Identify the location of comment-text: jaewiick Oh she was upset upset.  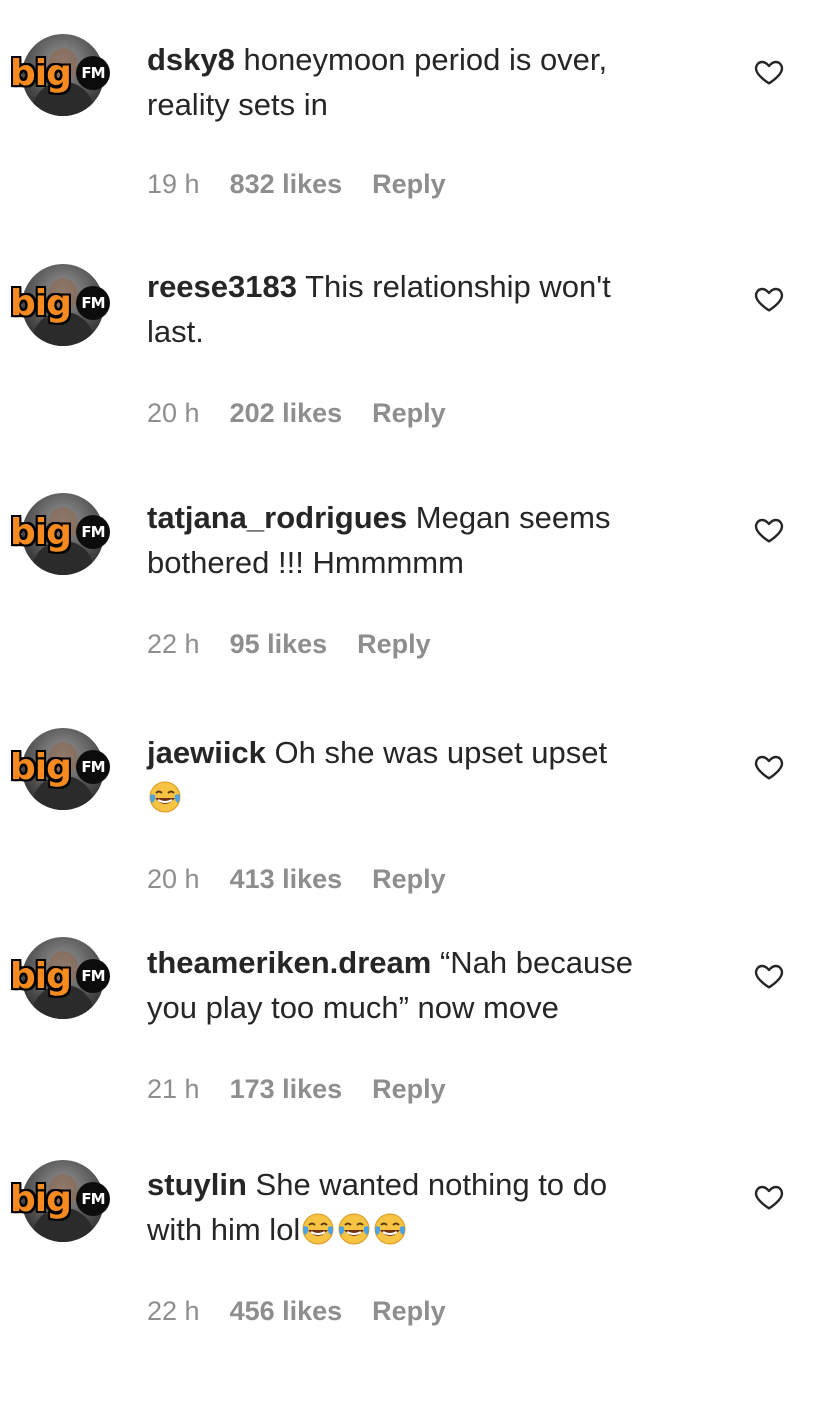
(442, 775).